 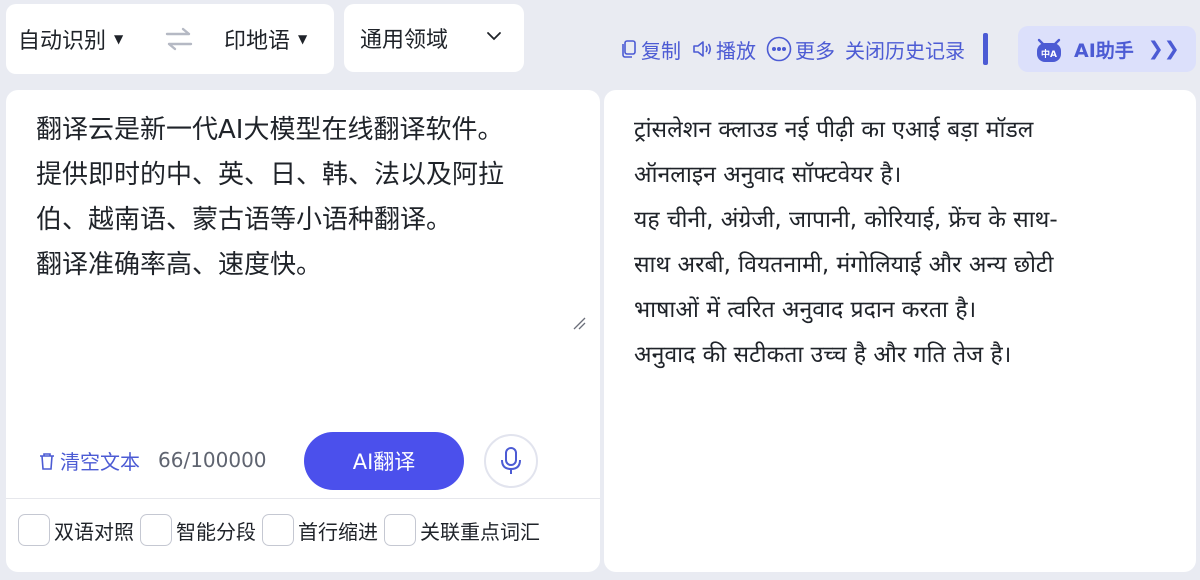 I want to click on option-first-line-indent: 首行缩进, so click(x=320, y=530).